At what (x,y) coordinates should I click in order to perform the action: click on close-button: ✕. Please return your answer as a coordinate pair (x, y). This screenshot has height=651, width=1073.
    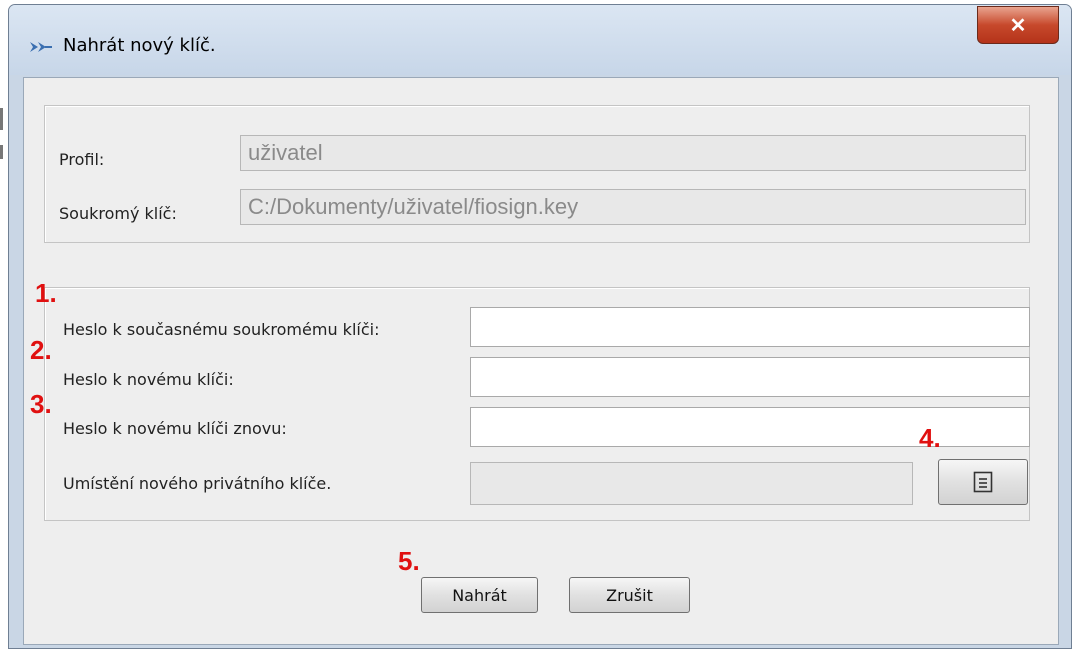
    Looking at the image, I should click on (1018, 25).